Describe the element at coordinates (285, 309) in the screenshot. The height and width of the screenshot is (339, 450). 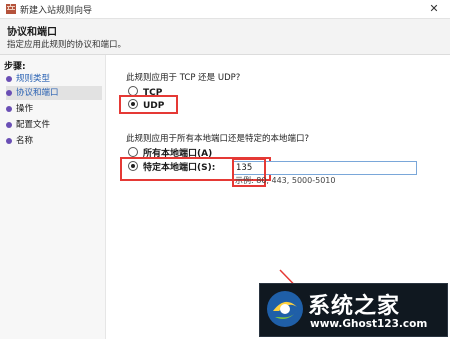
I see `ghost-logo-icon` at that location.